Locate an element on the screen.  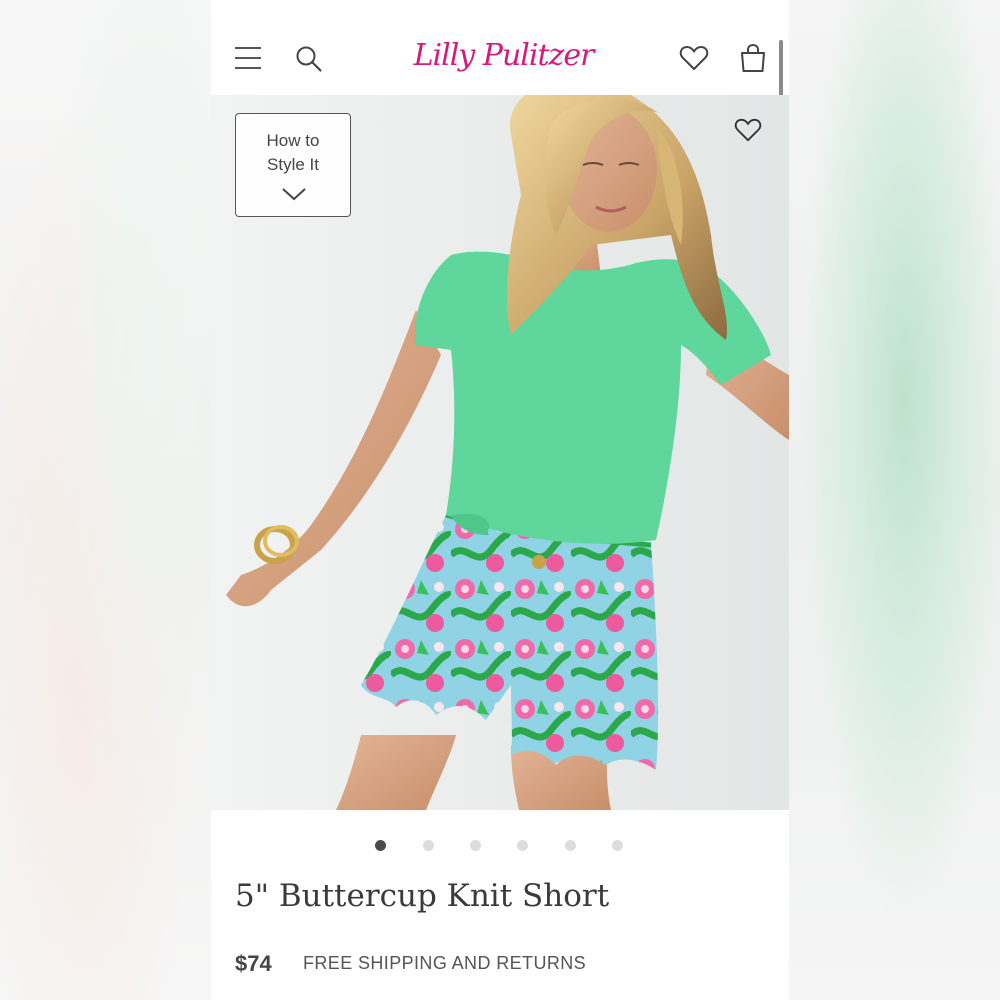
shipping-info: FREE SHIPPING AND RETURNS is located at coordinates (444, 963).